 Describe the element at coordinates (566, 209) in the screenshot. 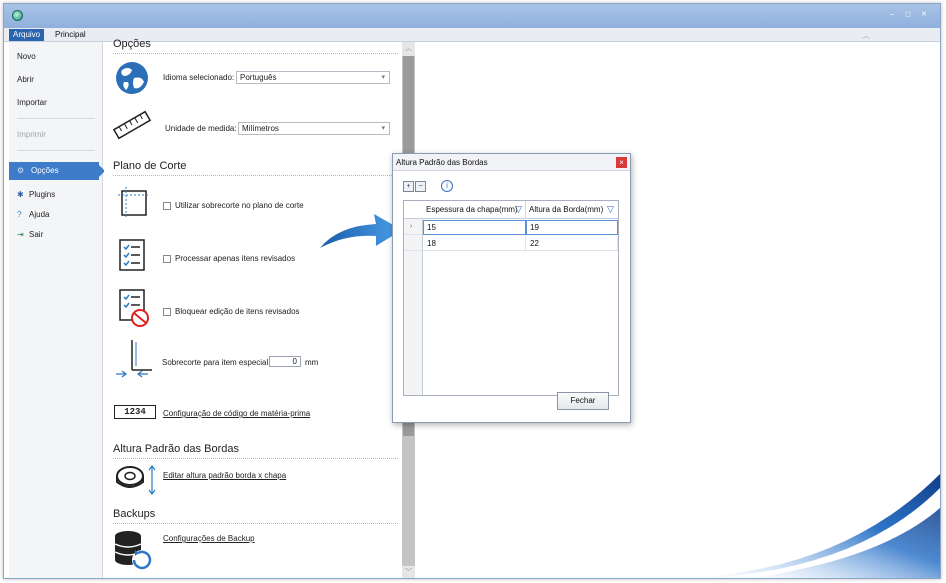

I see `column-header-label: Altura da Borda(mm)` at that location.